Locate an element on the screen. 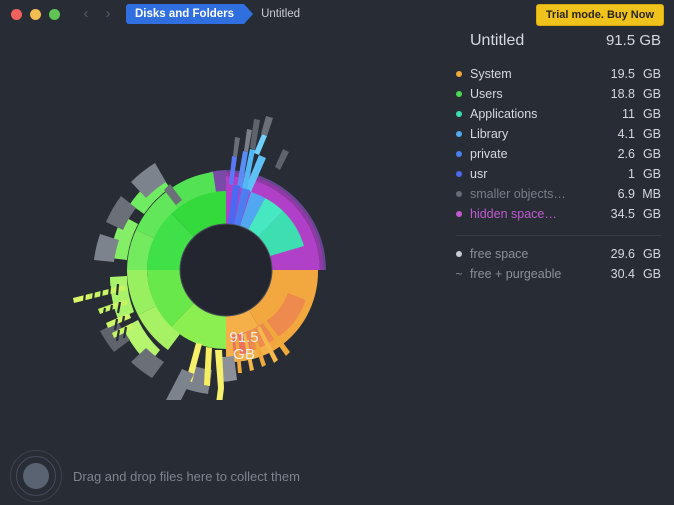 The width and height of the screenshot is (674, 505). donut-hole is located at coordinates (226, 270).